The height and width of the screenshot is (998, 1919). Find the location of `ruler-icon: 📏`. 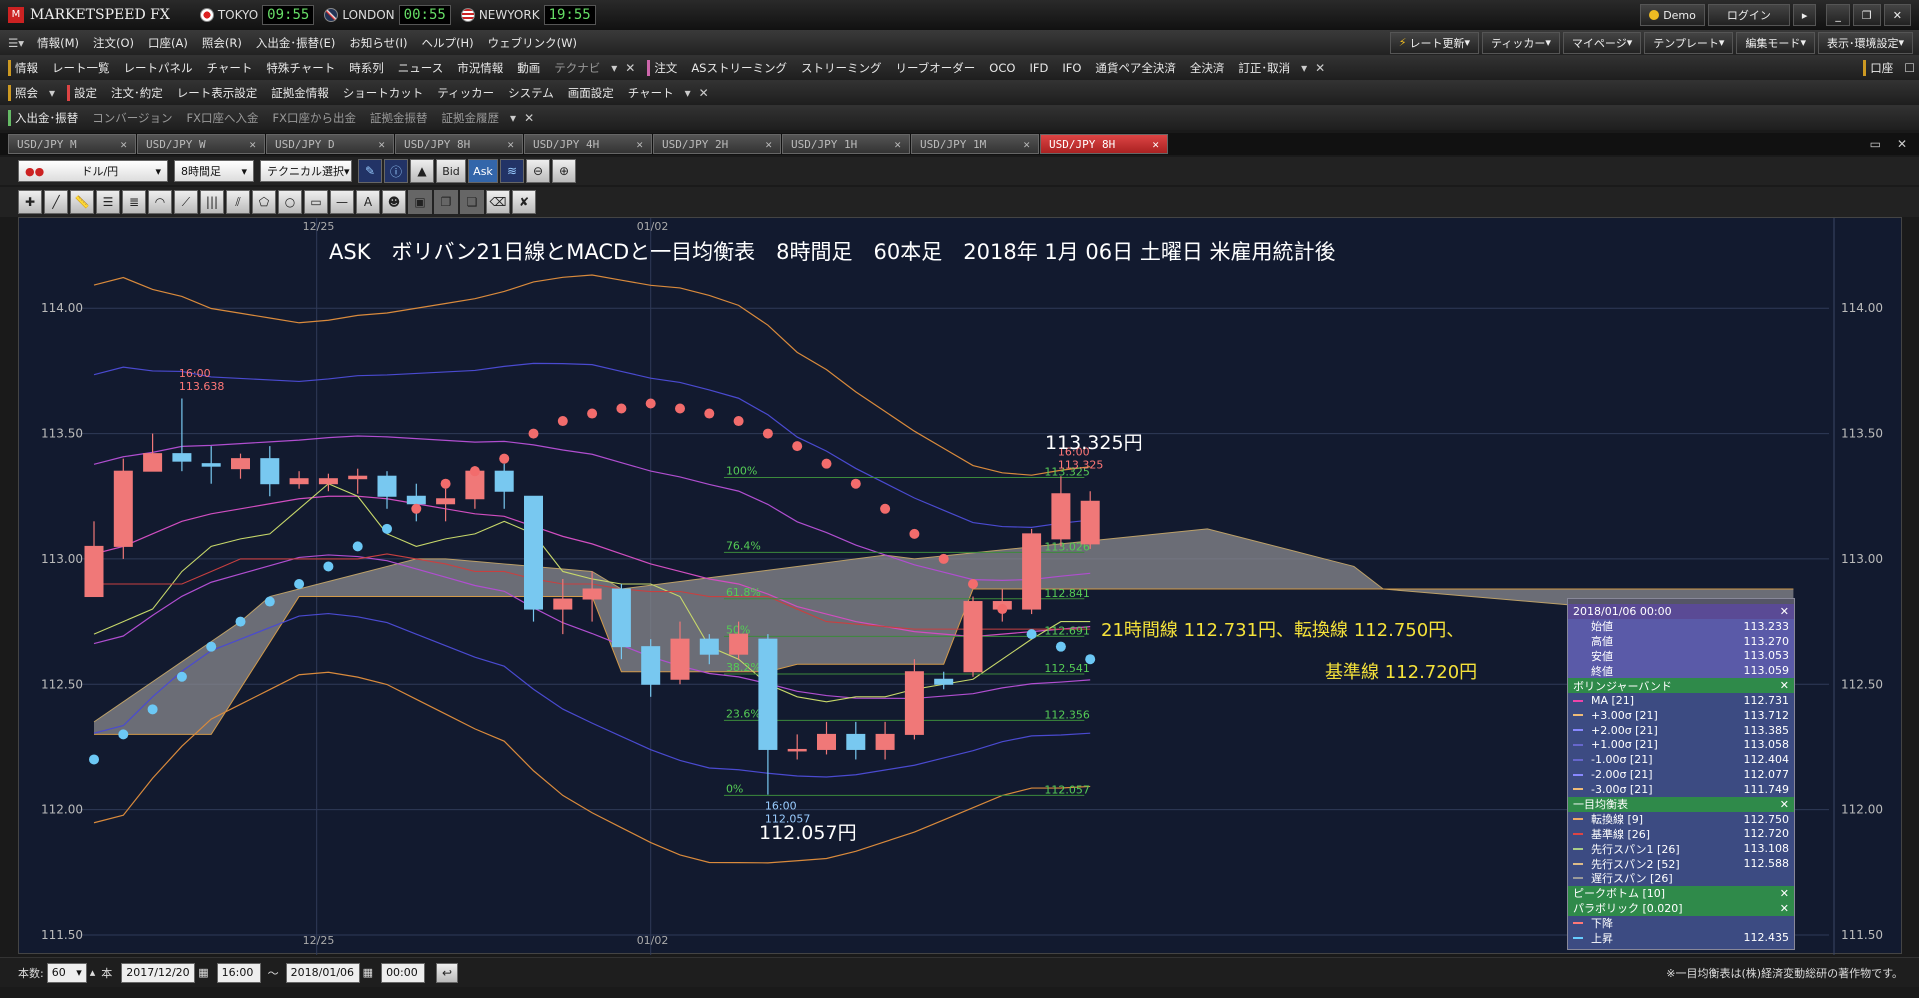

ruler-icon: 📏 is located at coordinates (82, 202).